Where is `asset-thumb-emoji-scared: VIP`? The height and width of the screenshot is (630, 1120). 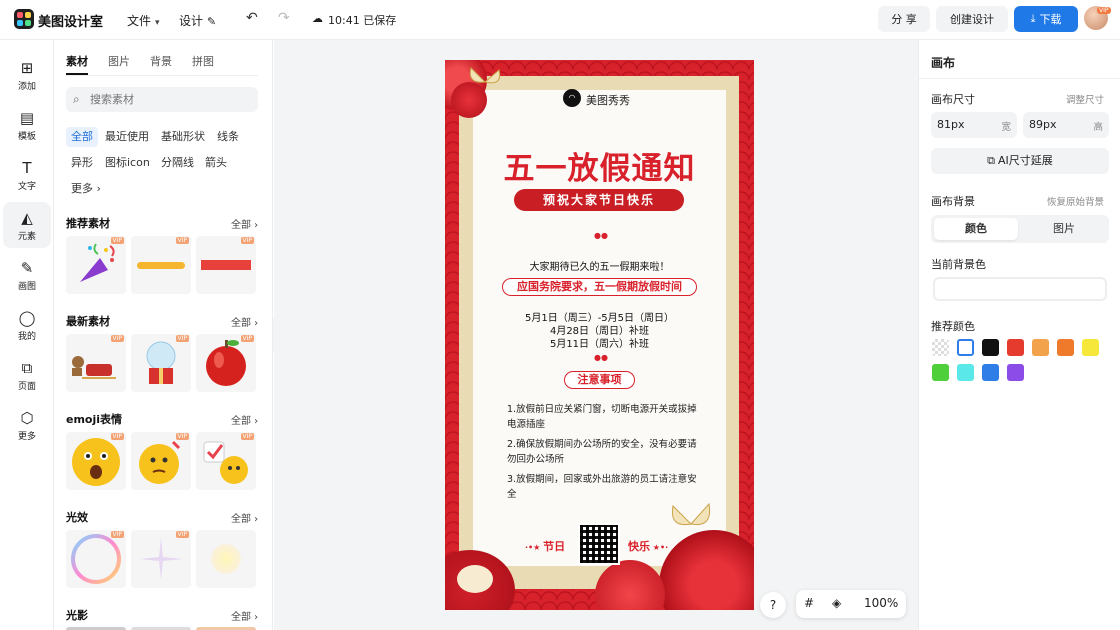
asset-thumb-emoji-scared: VIP is located at coordinates (96, 461).